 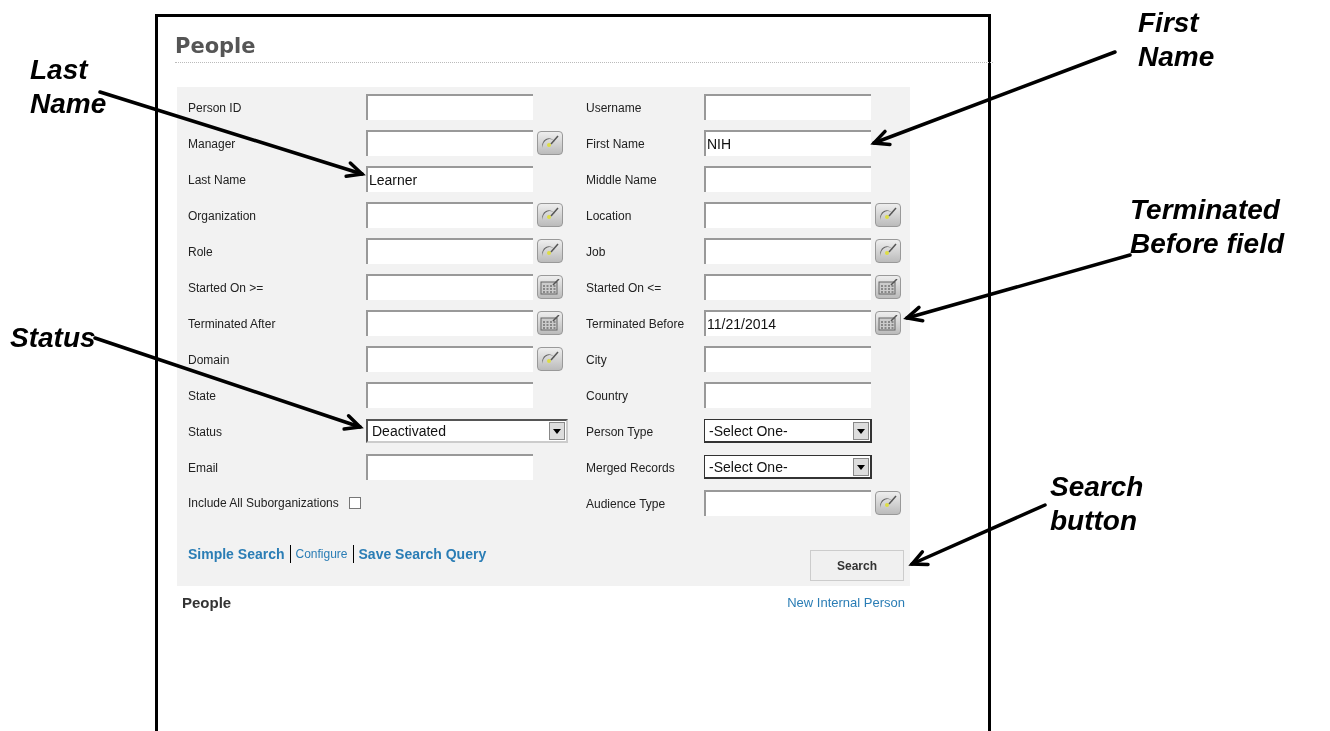 What do you see at coordinates (205, 432) in the screenshot?
I see `field-label: Status` at bounding box center [205, 432].